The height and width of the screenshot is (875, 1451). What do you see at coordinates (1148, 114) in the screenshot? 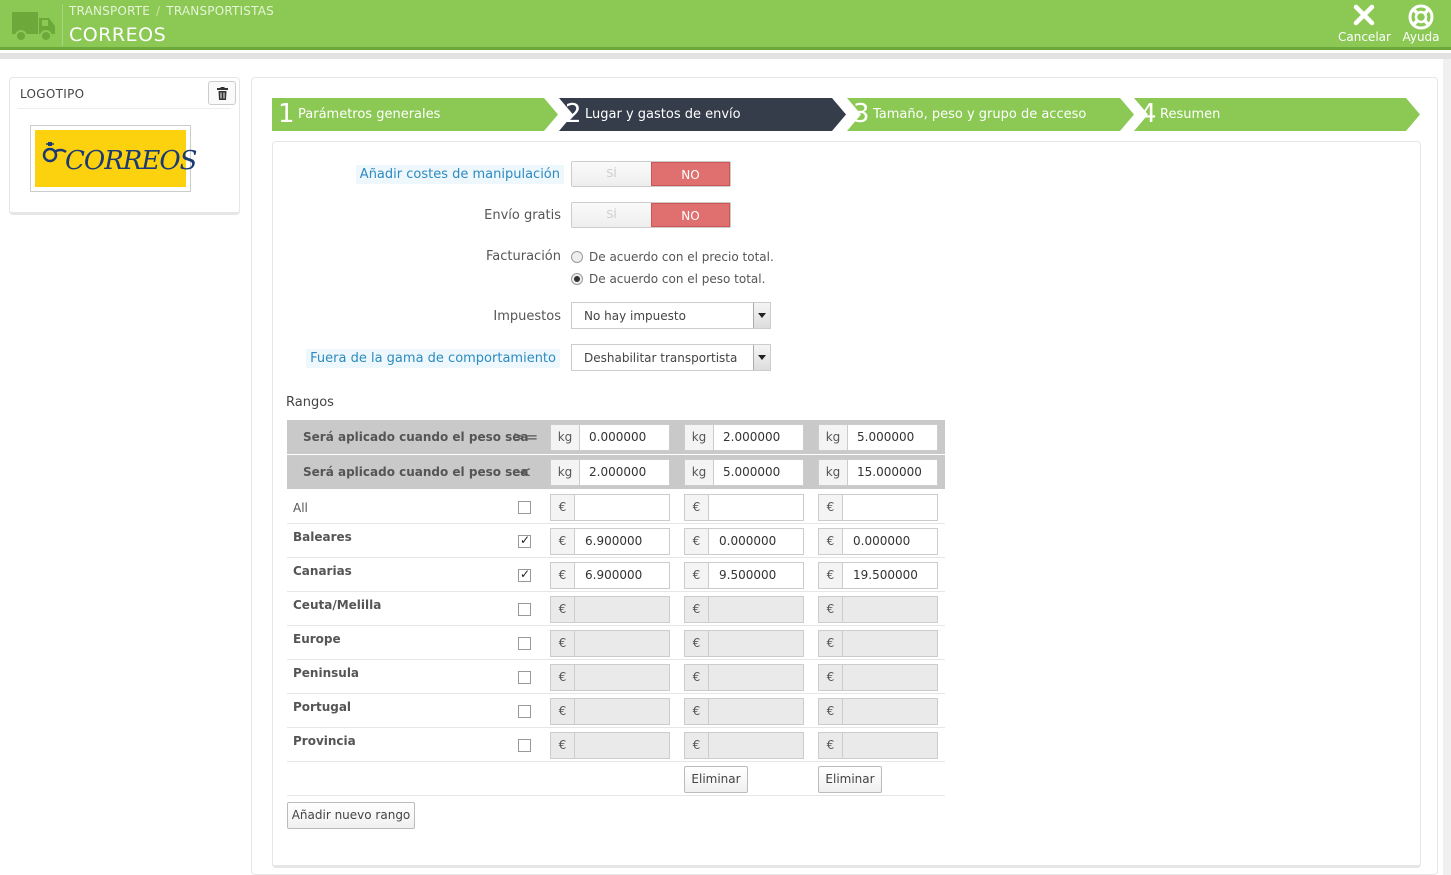
I see `step-number: 4` at bounding box center [1148, 114].